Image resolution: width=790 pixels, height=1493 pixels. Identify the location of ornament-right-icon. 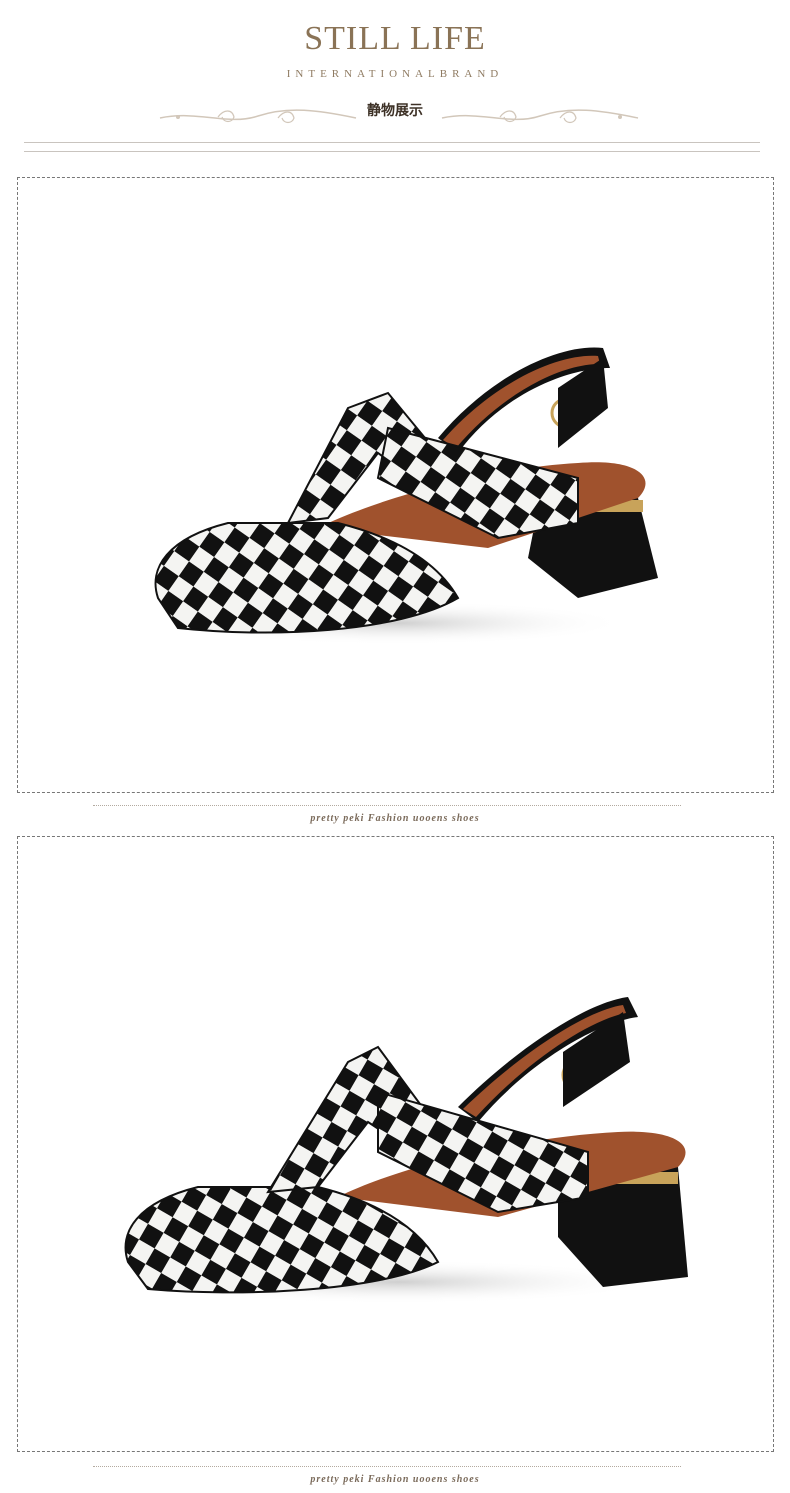
(540, 116).